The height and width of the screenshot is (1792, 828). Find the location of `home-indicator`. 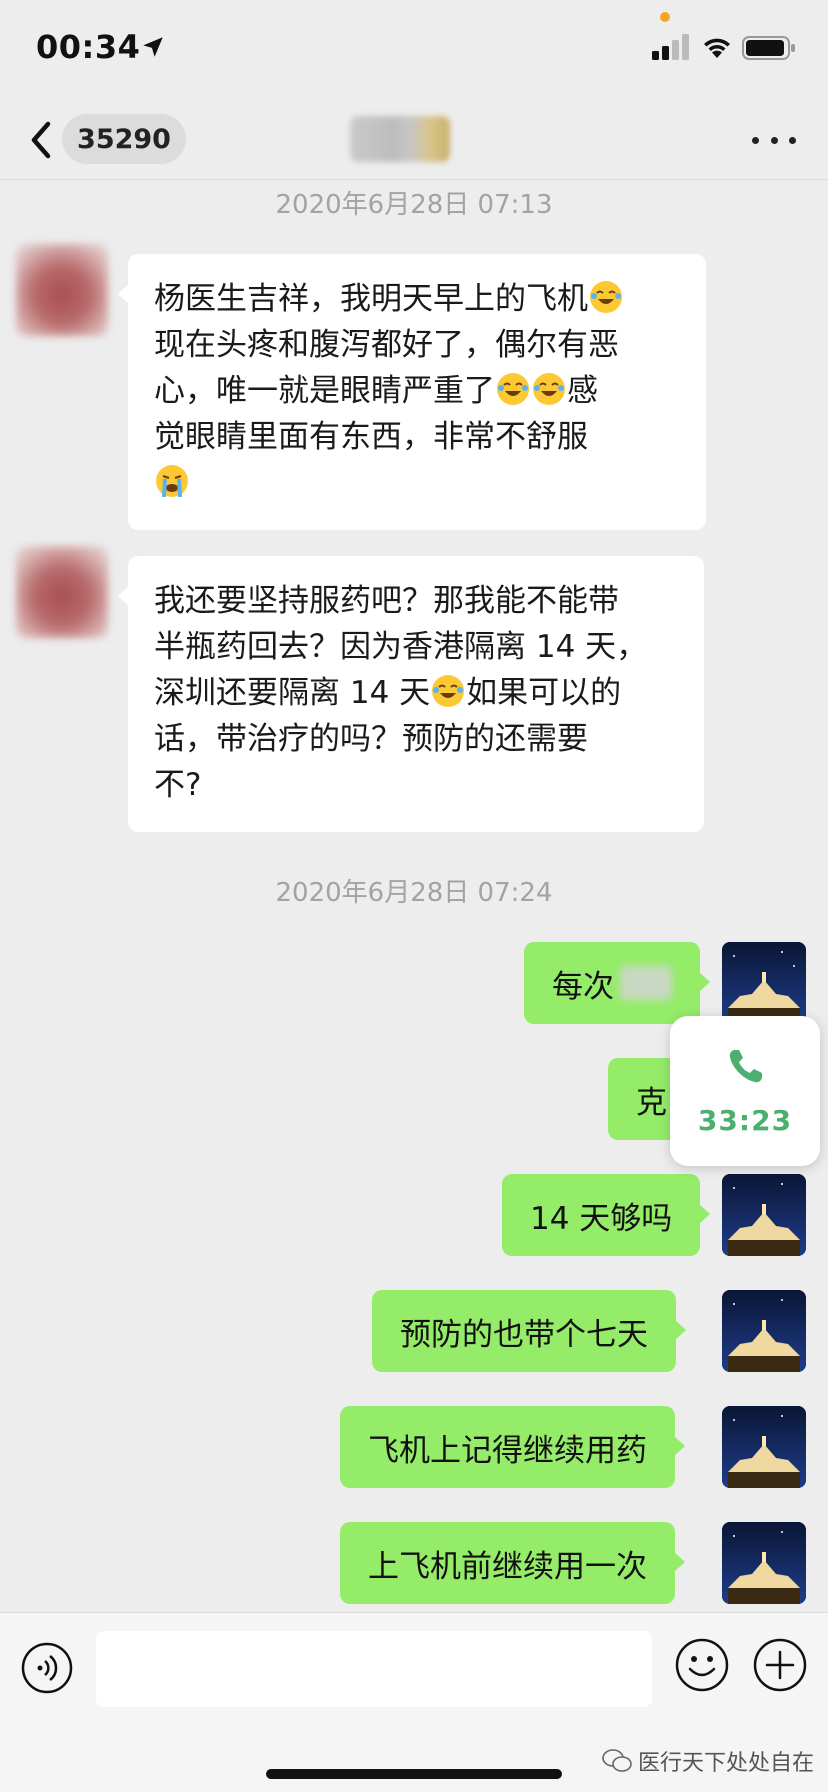

home-indicator is located at coordinates (414, 1774).